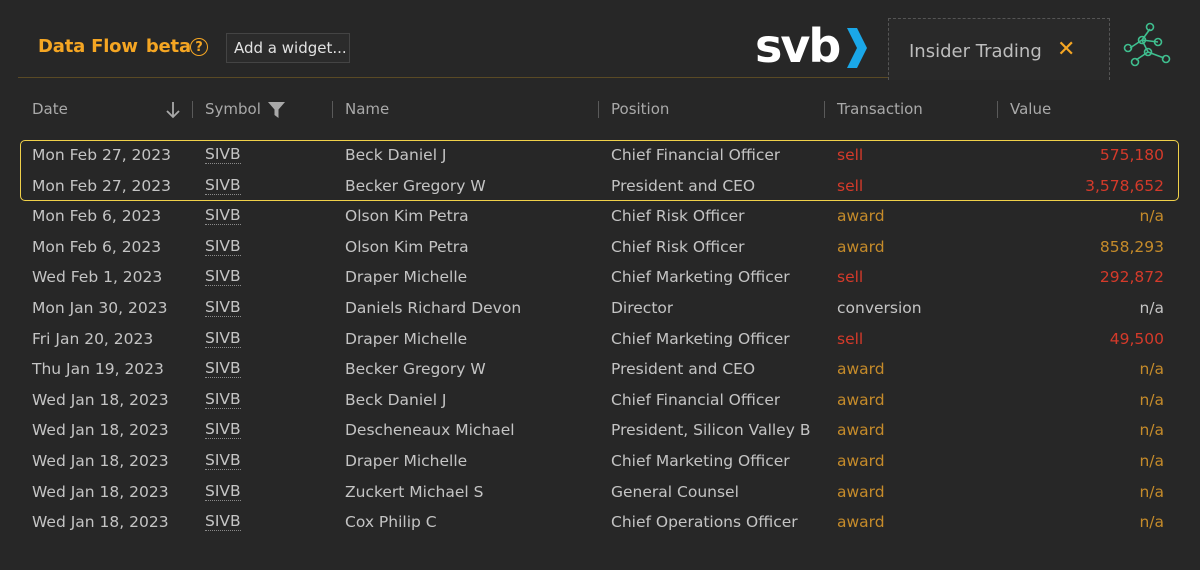 The image size is (1200, 570). I want to click on cell-position: Director, so click(642, 307).